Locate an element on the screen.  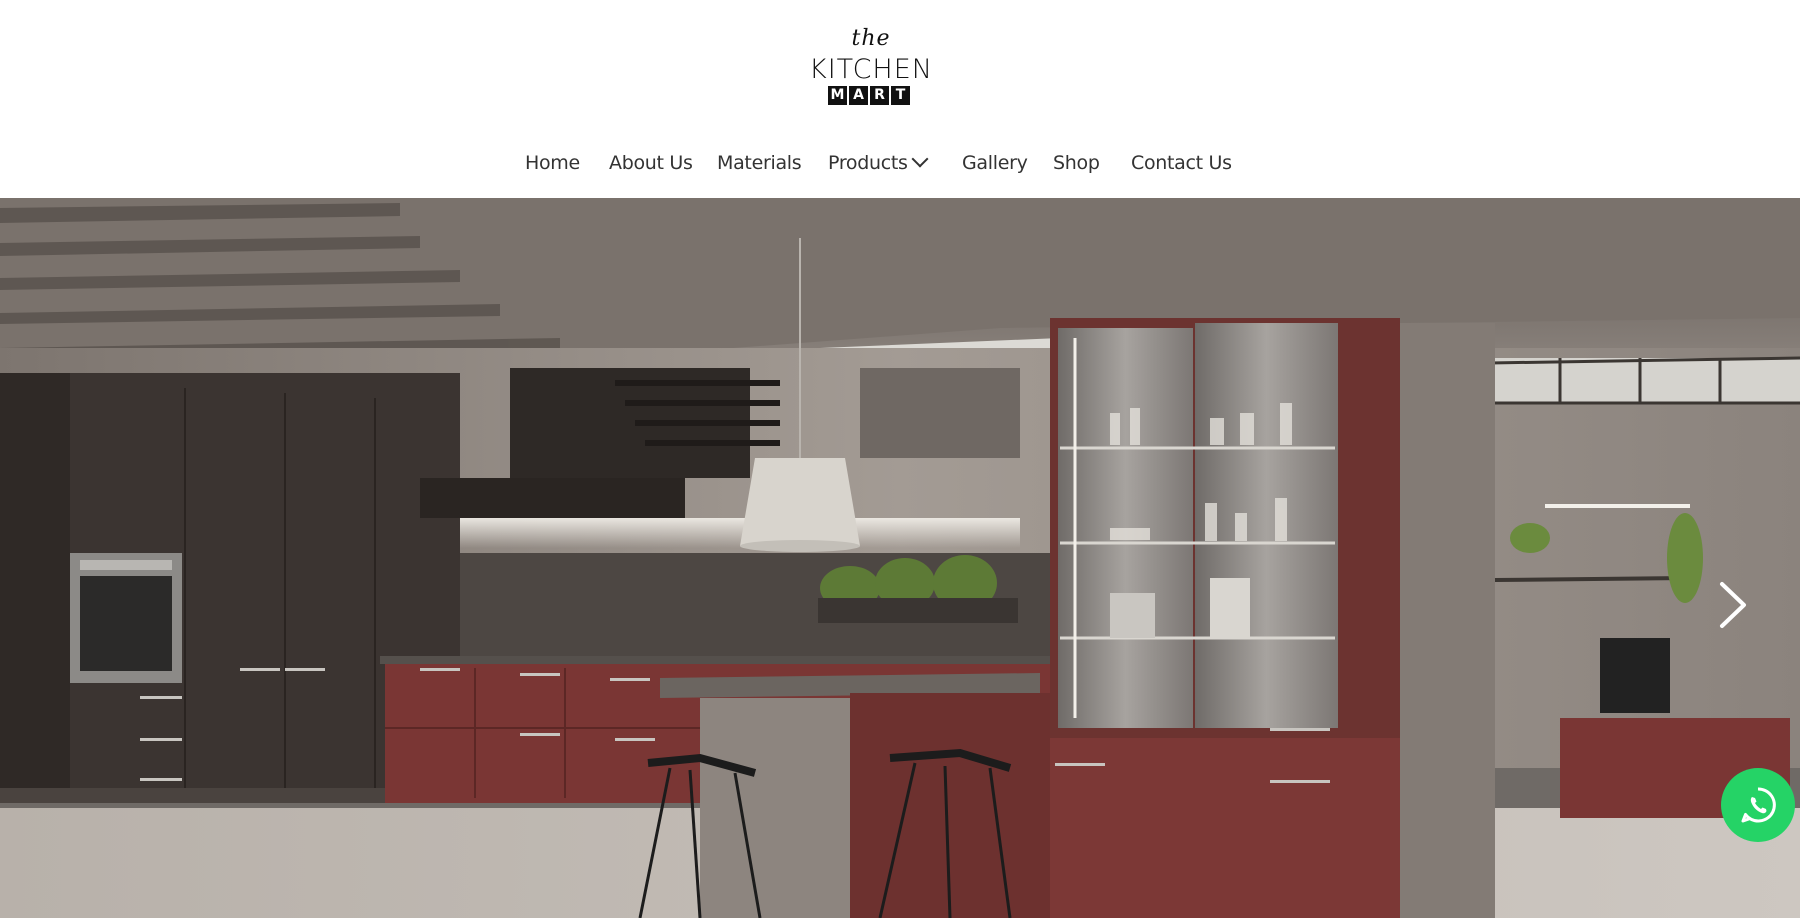
nav-item-about-us: About Us is located at coordinates (651, 163).